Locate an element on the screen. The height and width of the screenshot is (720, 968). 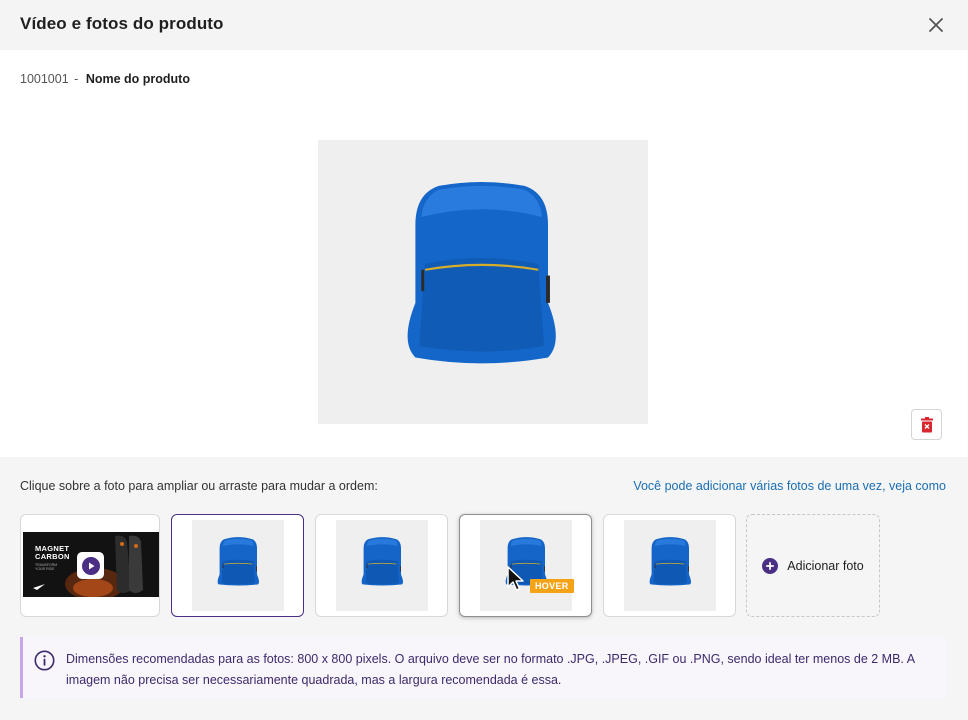
delete-photo-button is located at coordinates (926, 424).